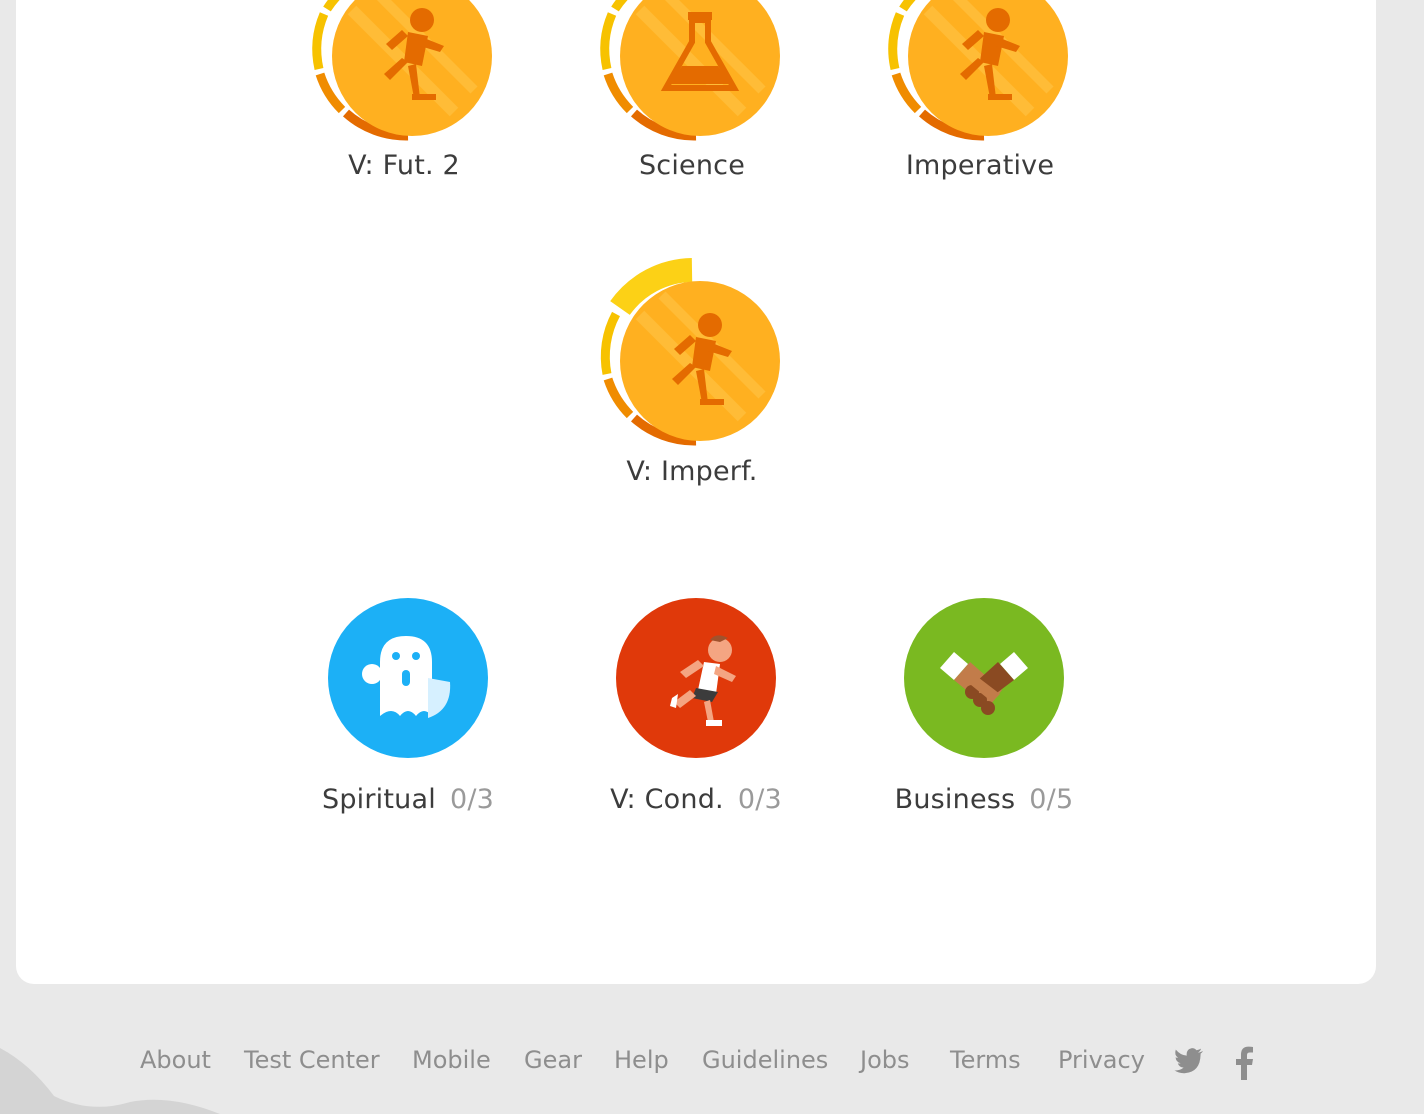  Describe the element at coordinates (765, 1060) in the screenshot. I see `footer-link-guidelines: Guidelines` at that location.